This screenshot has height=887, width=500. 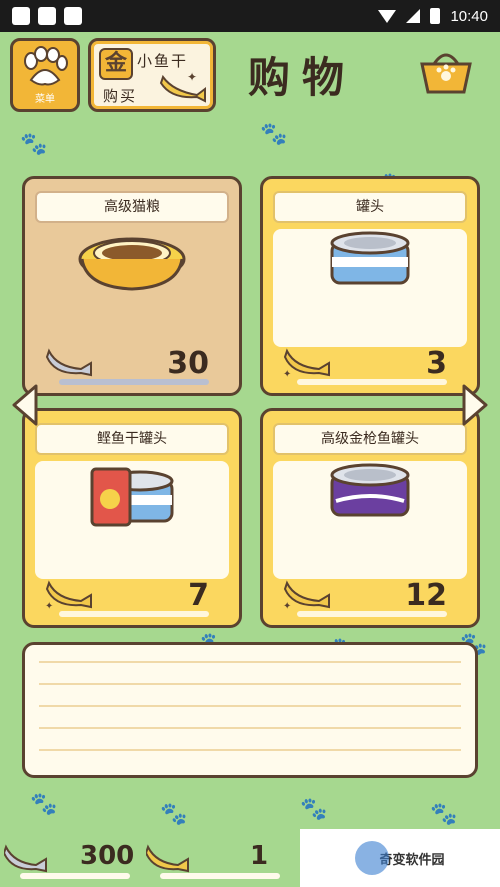 What do you see at coordinates (372, 858) in the screenshot?
I see `watermark-logo` at bounding box center [372, 858].